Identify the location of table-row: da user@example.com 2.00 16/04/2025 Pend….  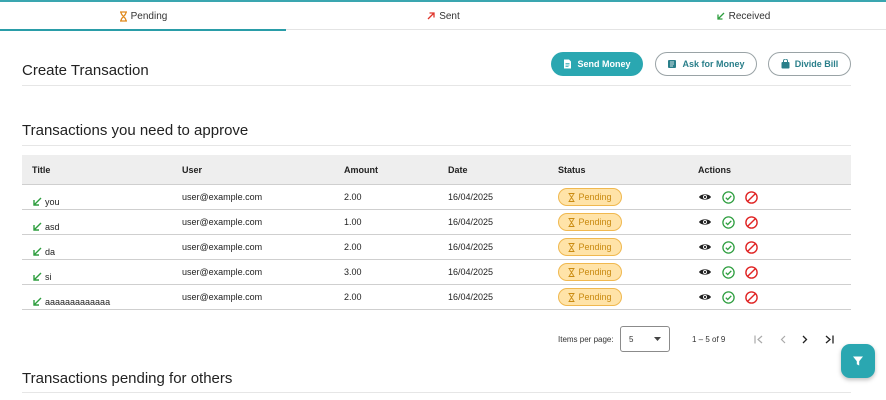
(436, 247).